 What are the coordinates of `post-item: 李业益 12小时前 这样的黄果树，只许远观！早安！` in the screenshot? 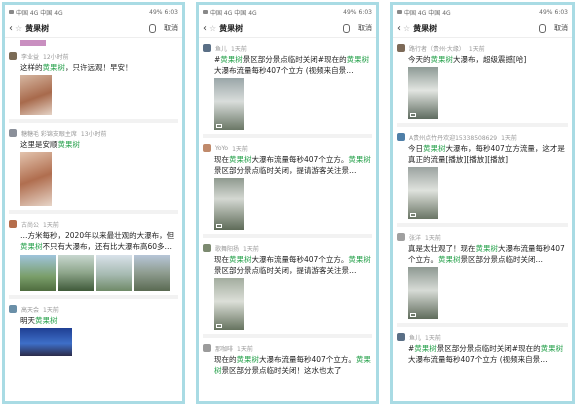 It's located at (93, 84).